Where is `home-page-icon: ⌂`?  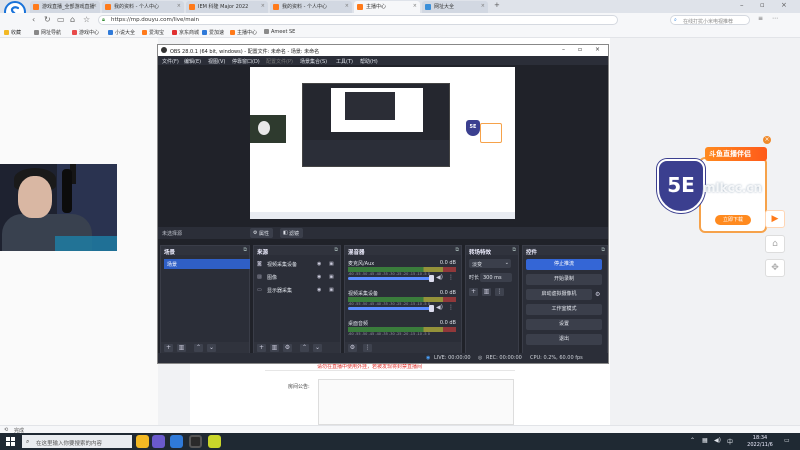
home-page-icon: ⌂ is located at coordinates (72, 19).